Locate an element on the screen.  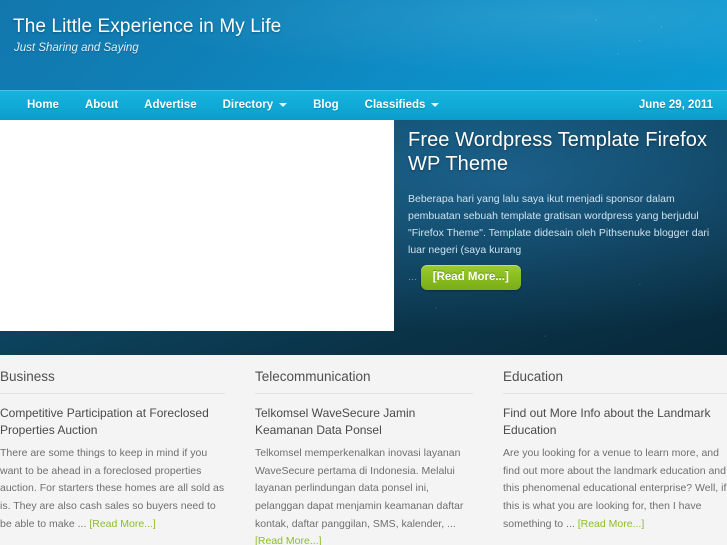
nav-item-directory: Directory is located at coordinates (255, 105).